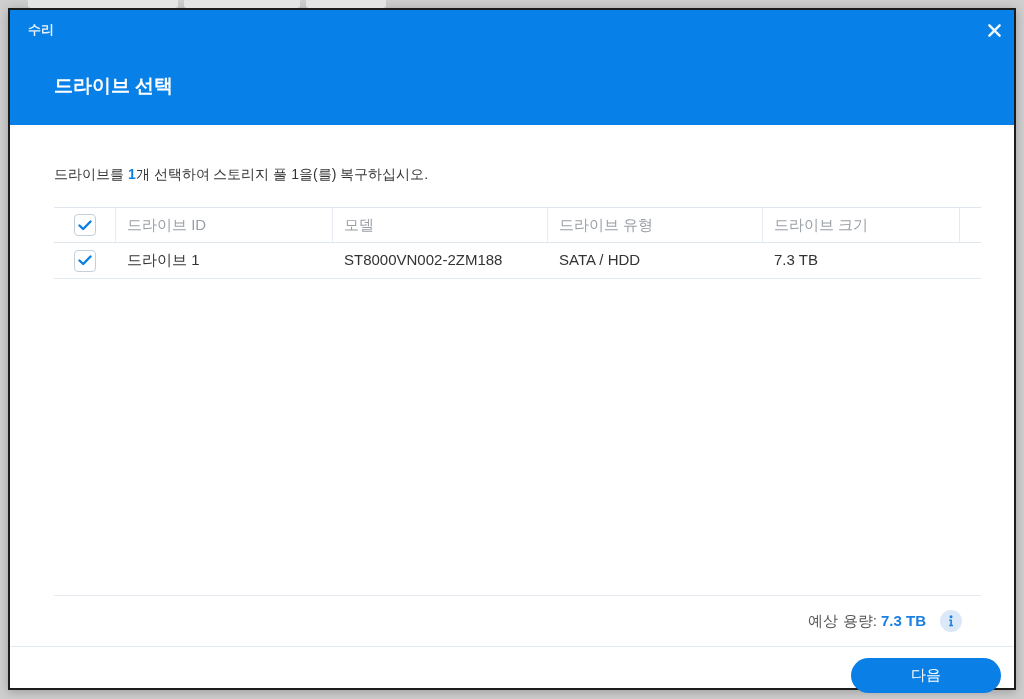  Describe the element at coordinates (926, 675) in the screenshot. I see `next-button: 다음` at that location.